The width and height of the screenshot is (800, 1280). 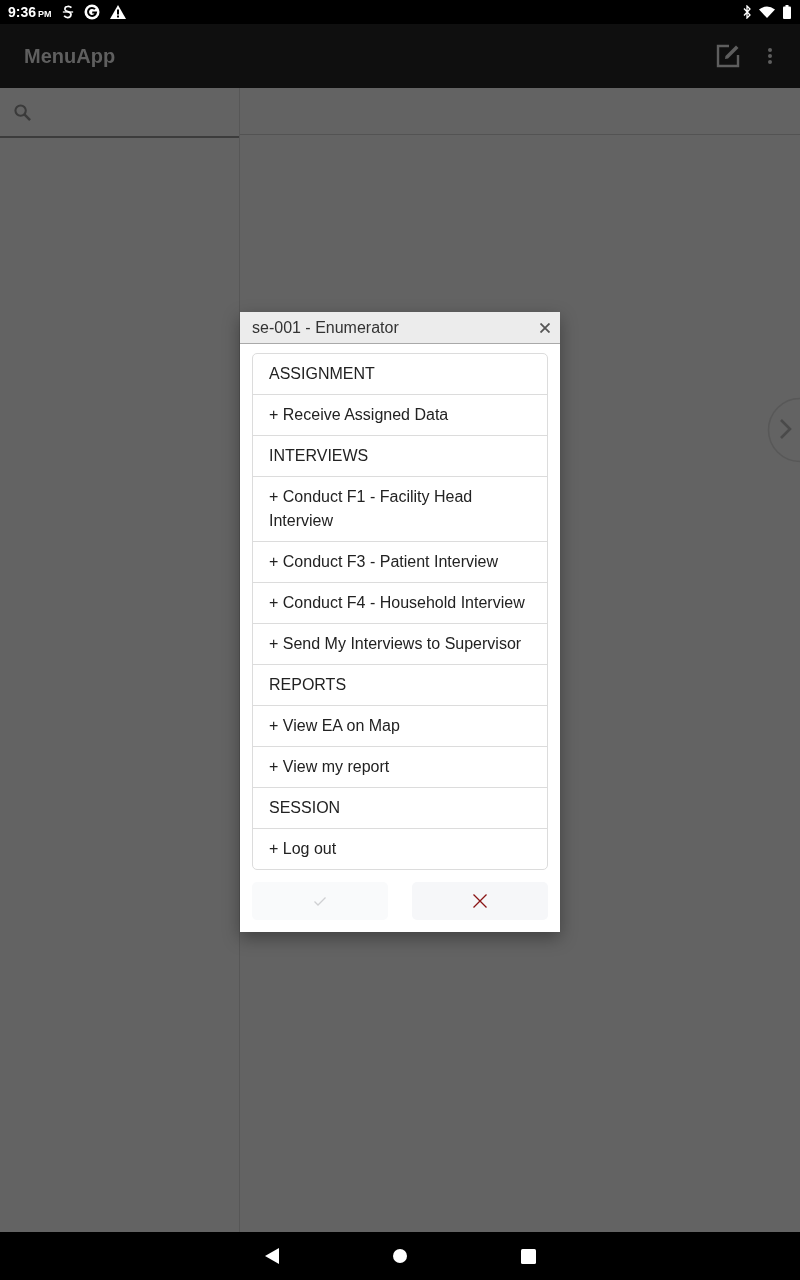 I want to click on home-icon, so click(x=399, y=1256).